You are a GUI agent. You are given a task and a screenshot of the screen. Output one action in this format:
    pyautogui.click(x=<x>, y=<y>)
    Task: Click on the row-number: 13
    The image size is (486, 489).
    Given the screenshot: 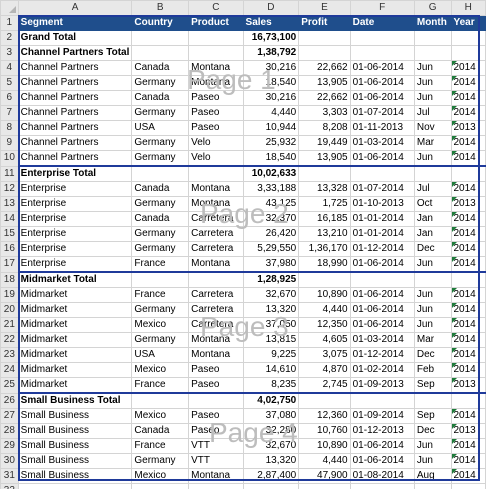 What is the action you would take?
    pyautogui.click(x=9, y=204)
    